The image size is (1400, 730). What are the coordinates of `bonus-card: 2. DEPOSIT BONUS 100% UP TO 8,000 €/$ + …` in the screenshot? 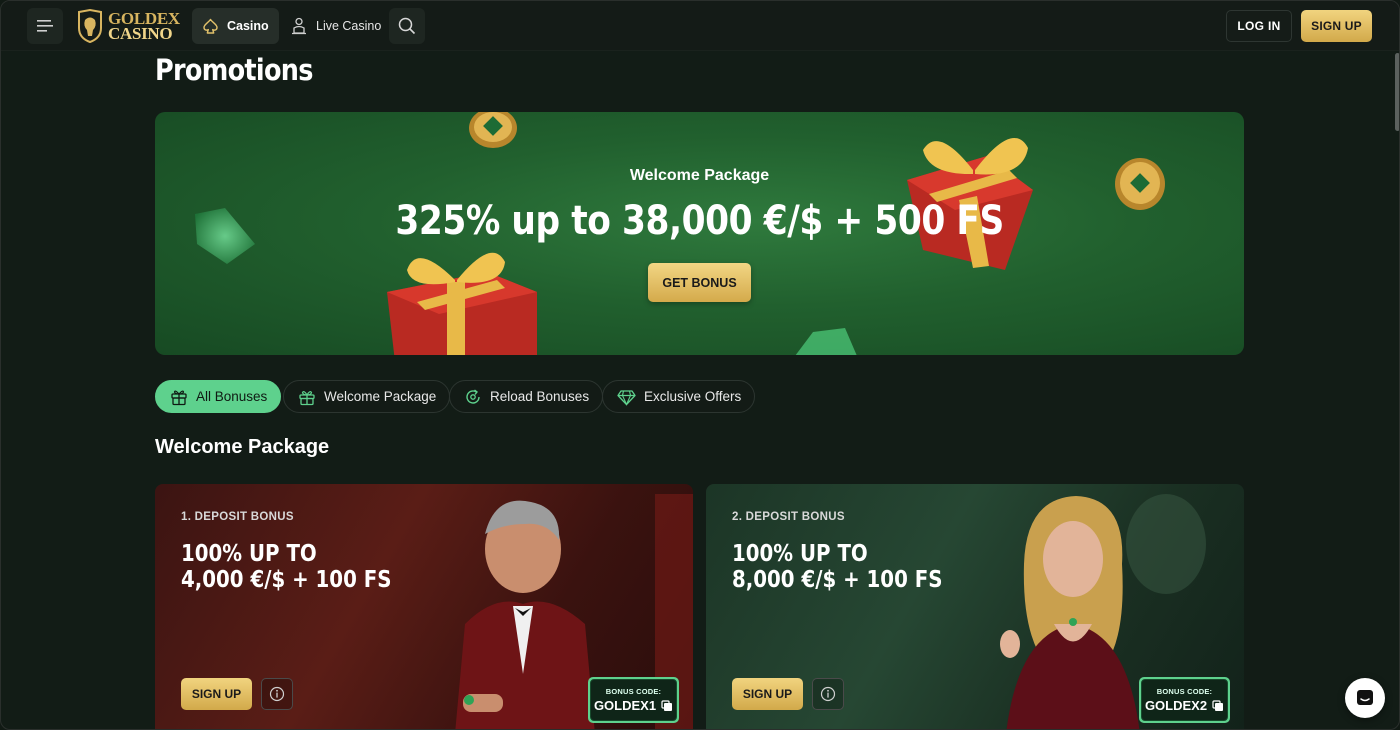 It's located at (975, 606).